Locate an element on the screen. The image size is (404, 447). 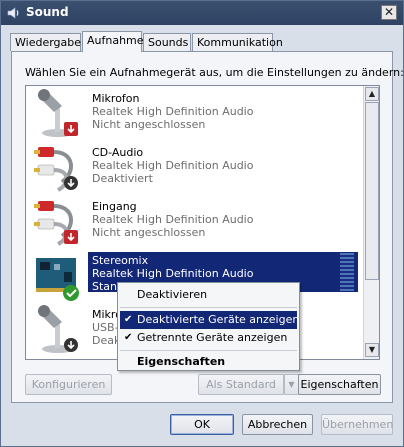
title-bar: Sound ✕ is located at coordinates (202, 13).